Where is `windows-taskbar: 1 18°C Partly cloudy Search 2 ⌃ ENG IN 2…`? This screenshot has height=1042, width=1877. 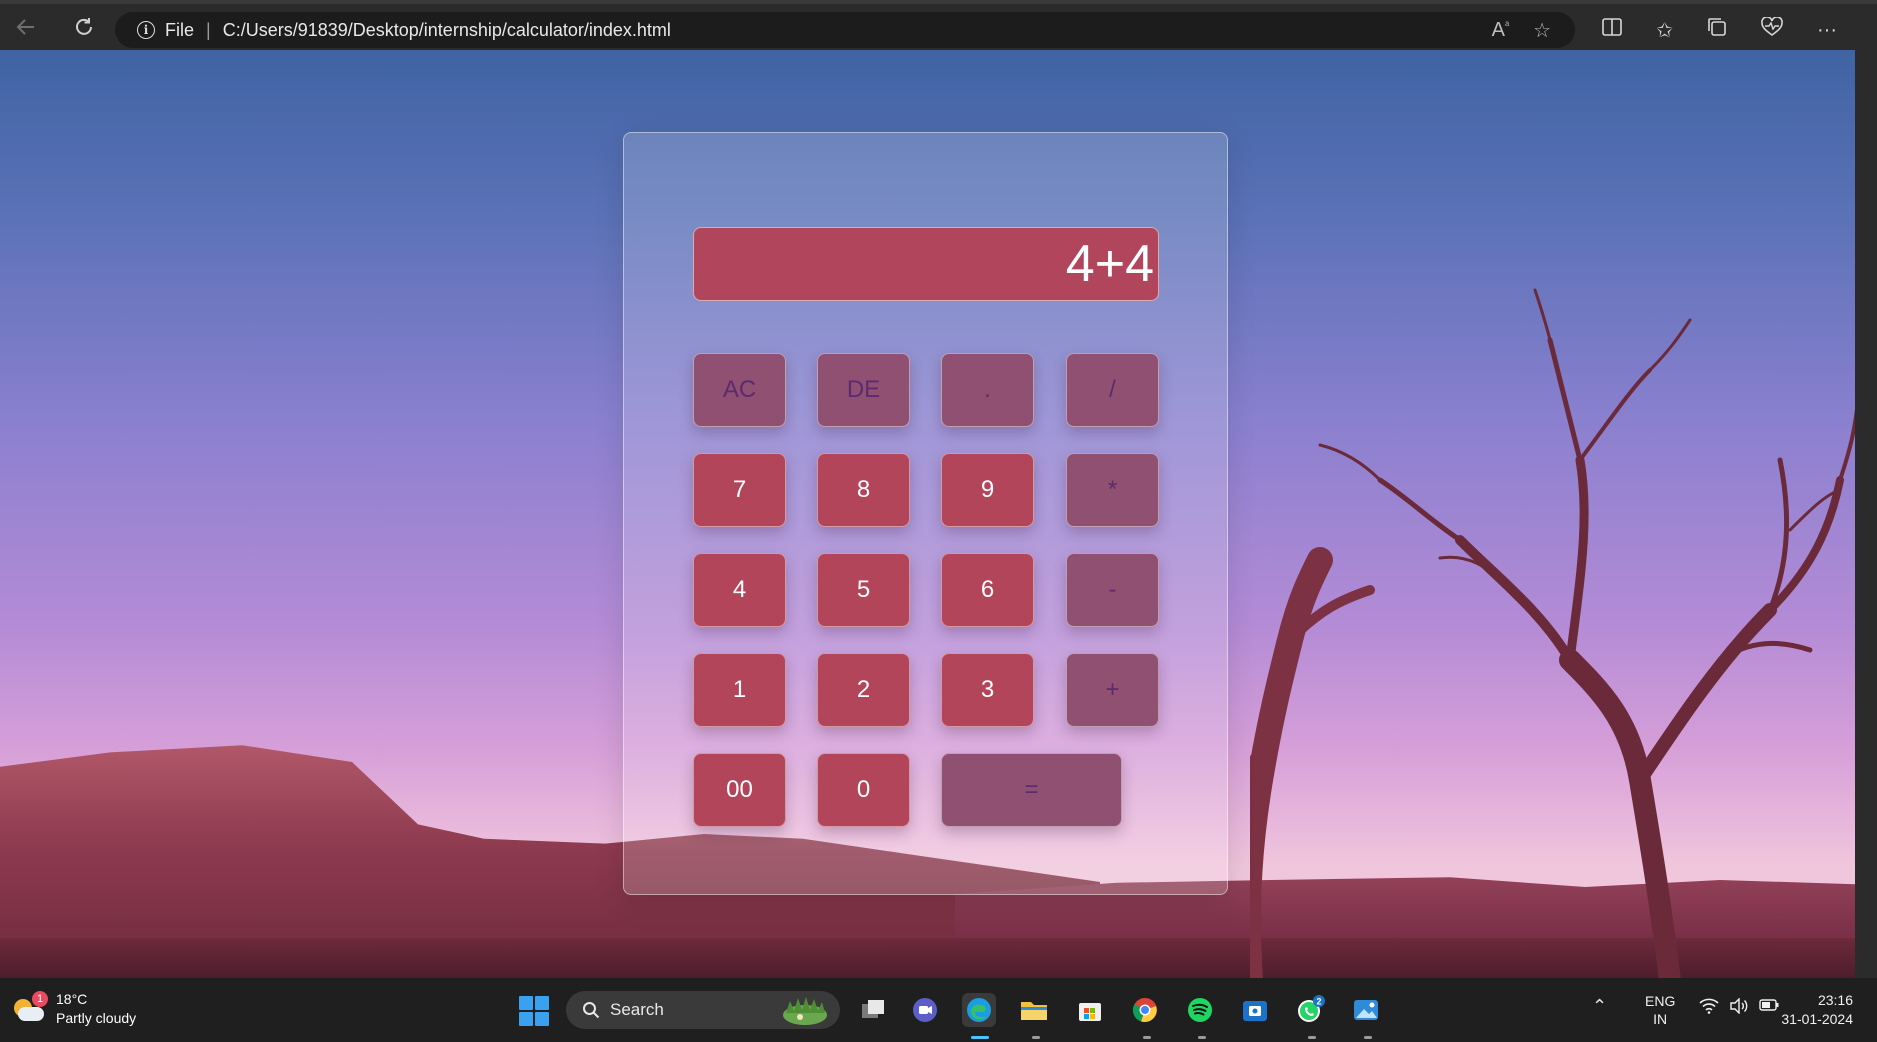 windows-taskbar: 1 18°C Partly cloudy Search 2 ⌃ ENG IN 2… is located at coordinates (938, 1010).